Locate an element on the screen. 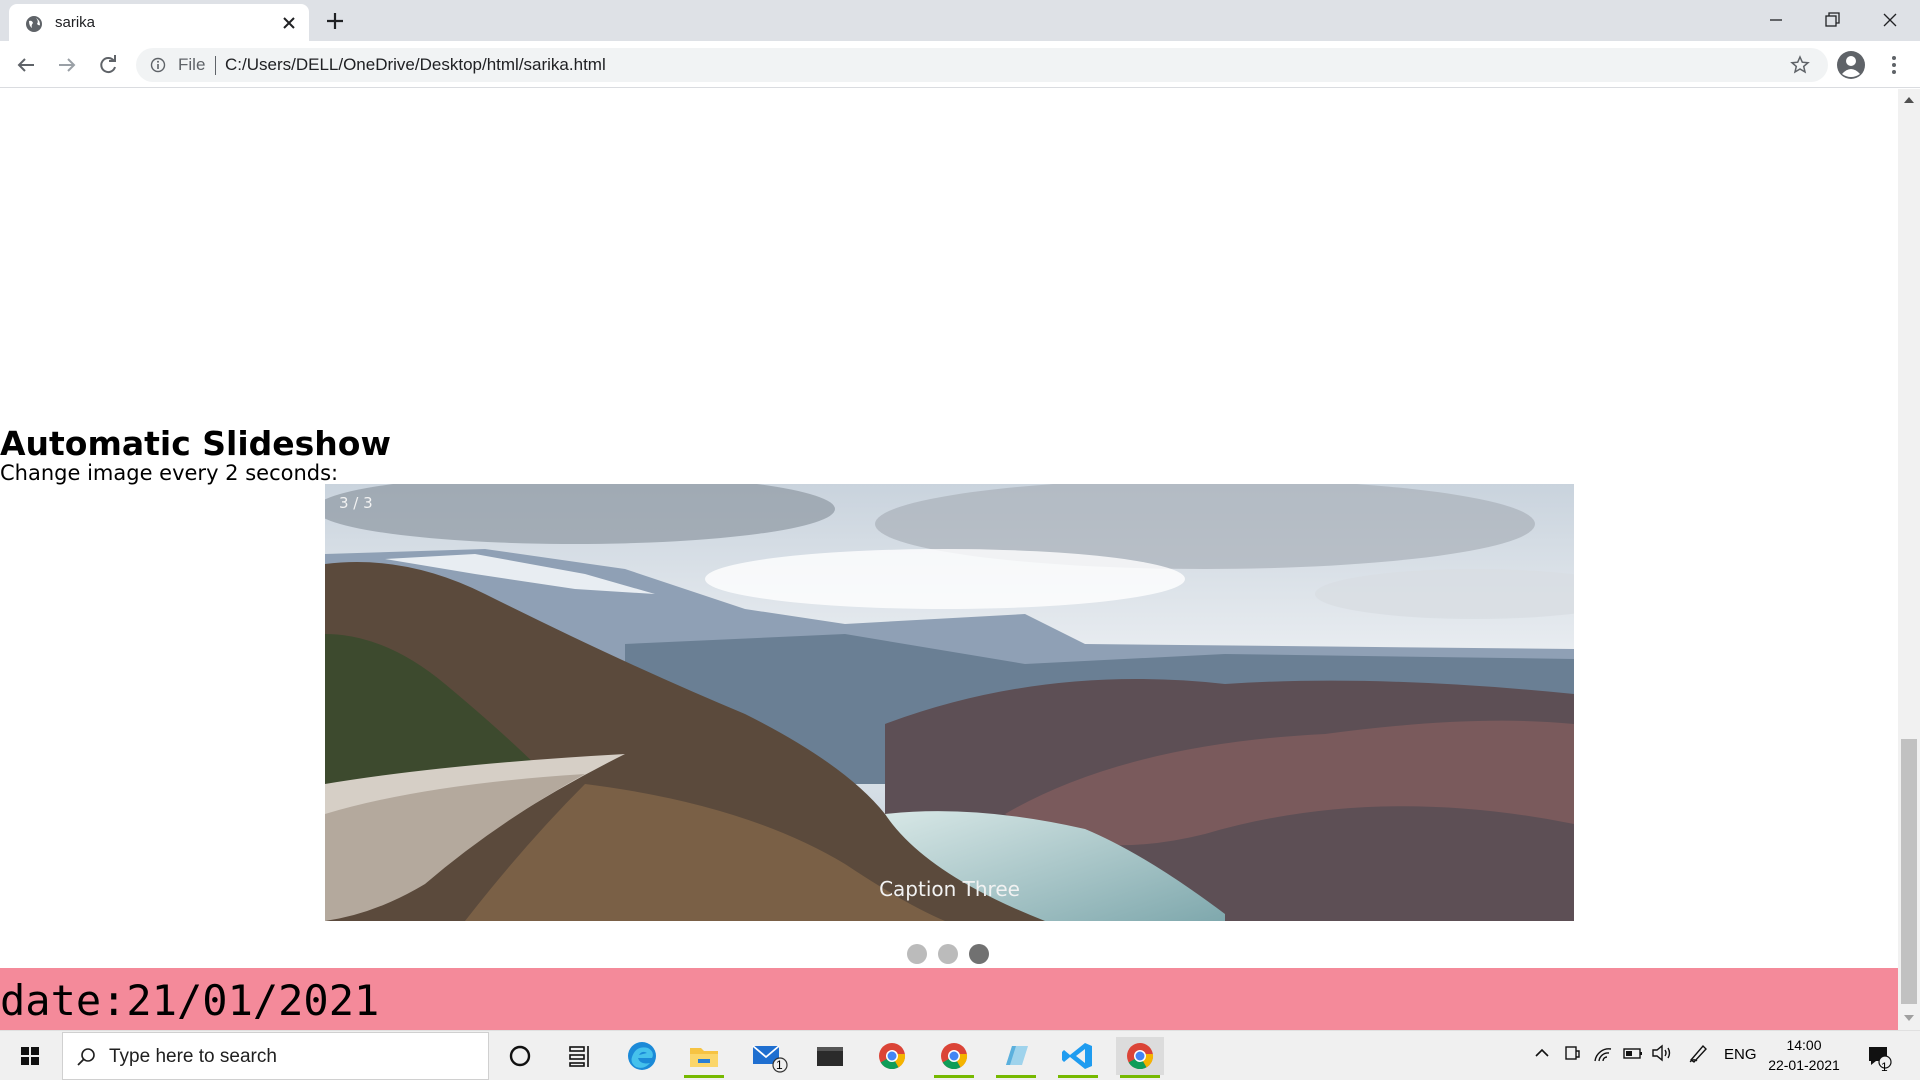 Image resolution: width=1920 pixels, height=1080 pixels. mail-taskbar: 1 is located at coordinates (768, 1056).